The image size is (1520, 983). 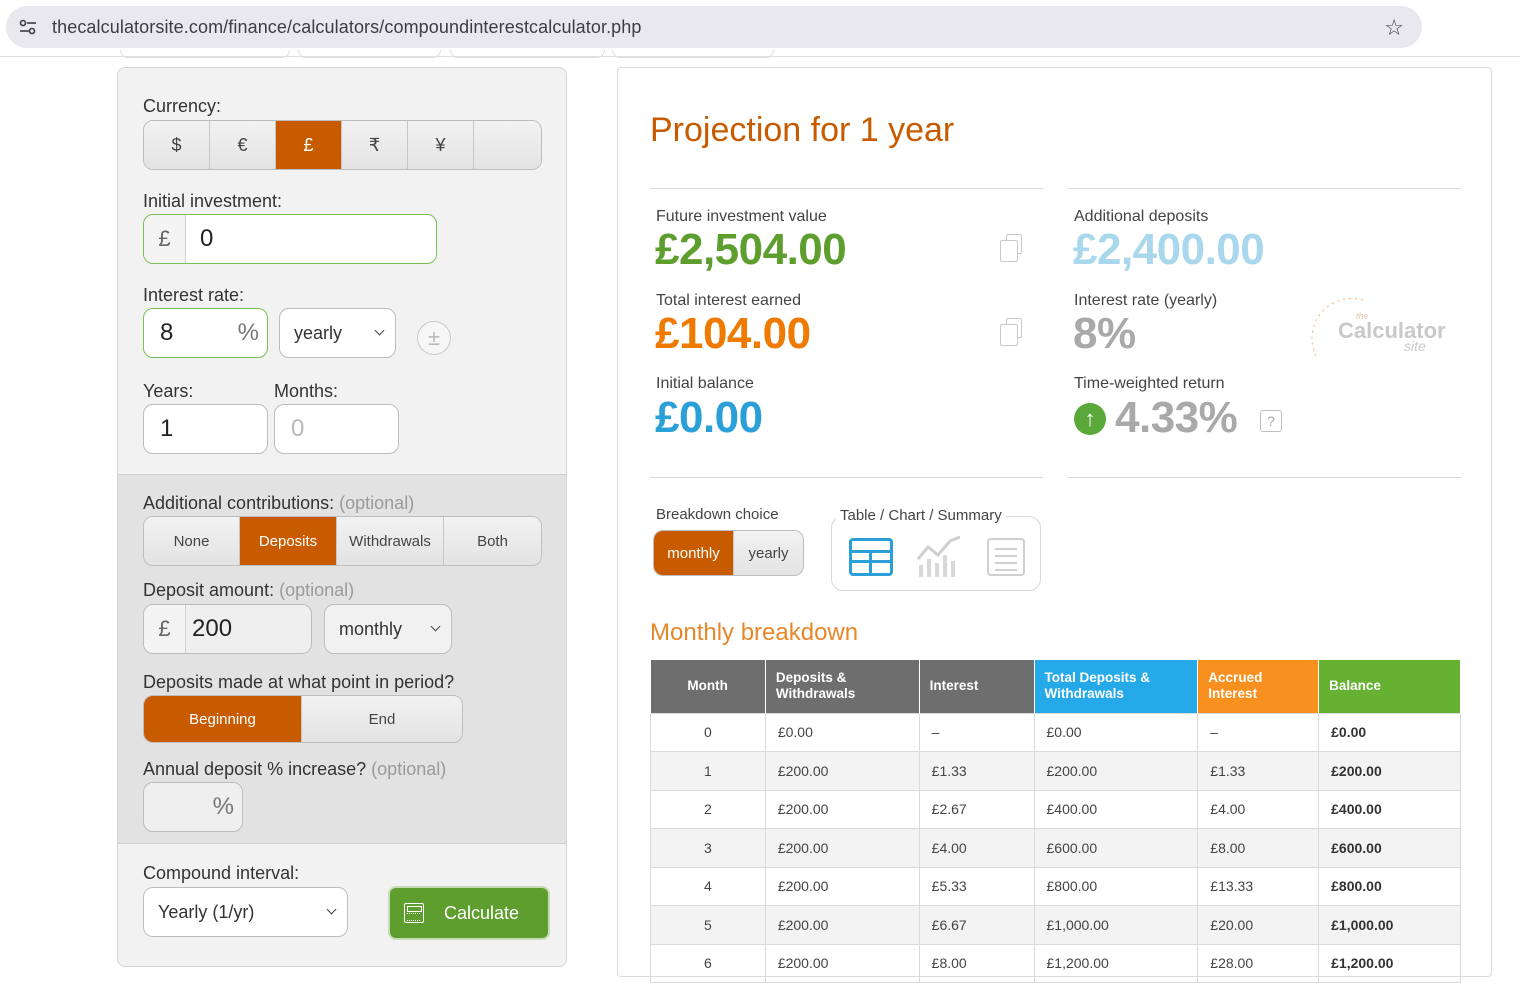 I want to click on deposit-frequency-select: monthly, so click(x=388, y=629).